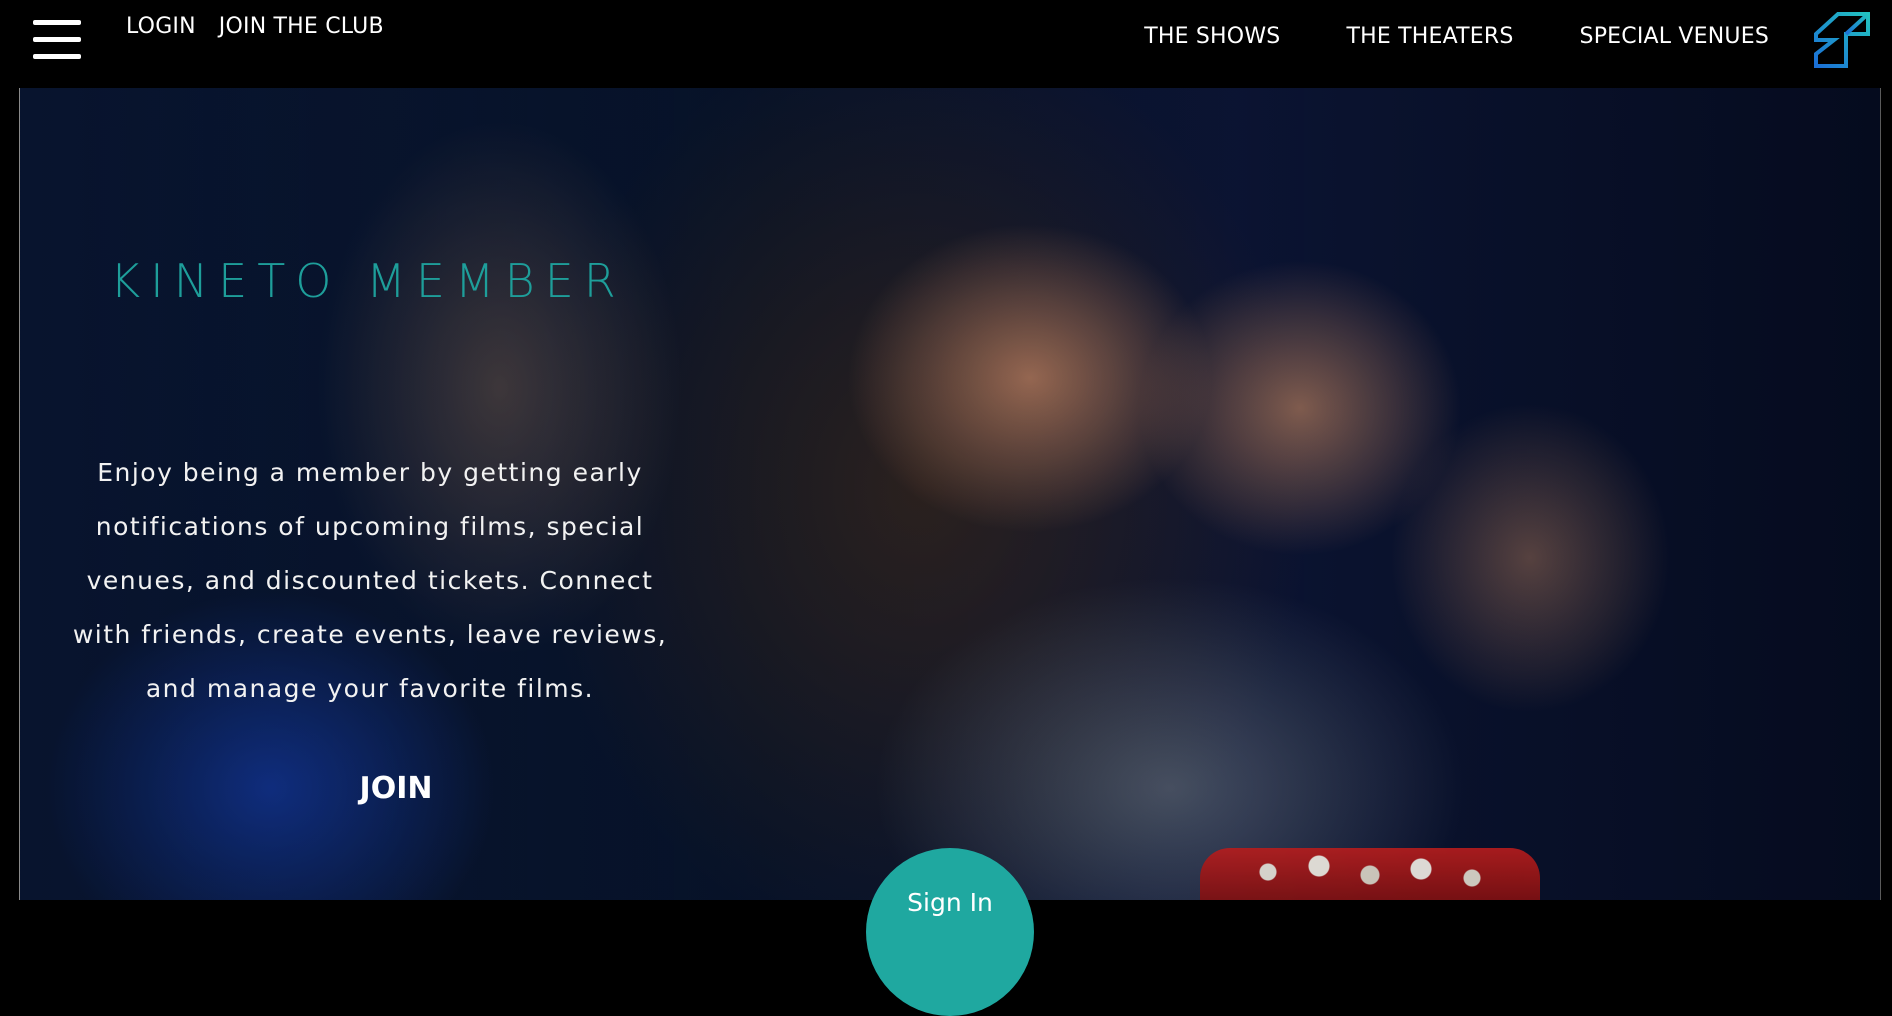 This screenshot has width=1892, height=1016. Describe the element at coordinates (396, 788) in the screenshot. I see `join-button: JOIN` at that location.